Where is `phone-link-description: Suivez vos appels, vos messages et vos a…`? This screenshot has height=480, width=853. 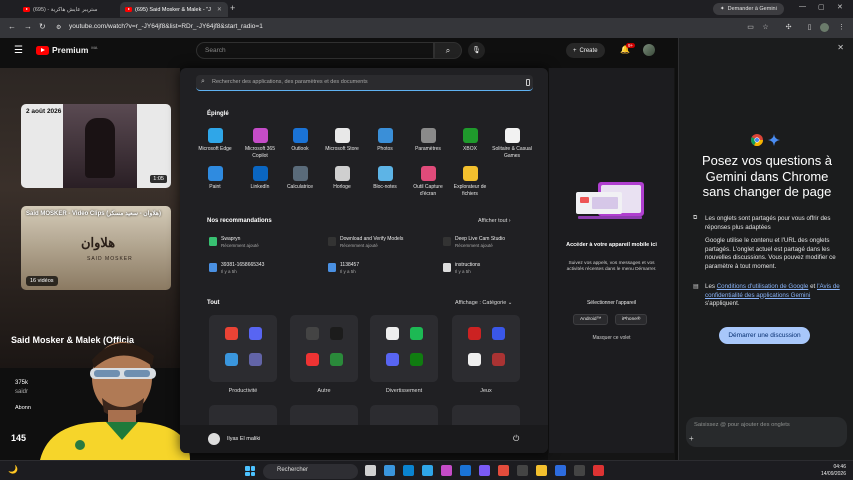 phone-link-description: Suivez vos appels, vos messages et vos a… is located at coordinates (611, 267).